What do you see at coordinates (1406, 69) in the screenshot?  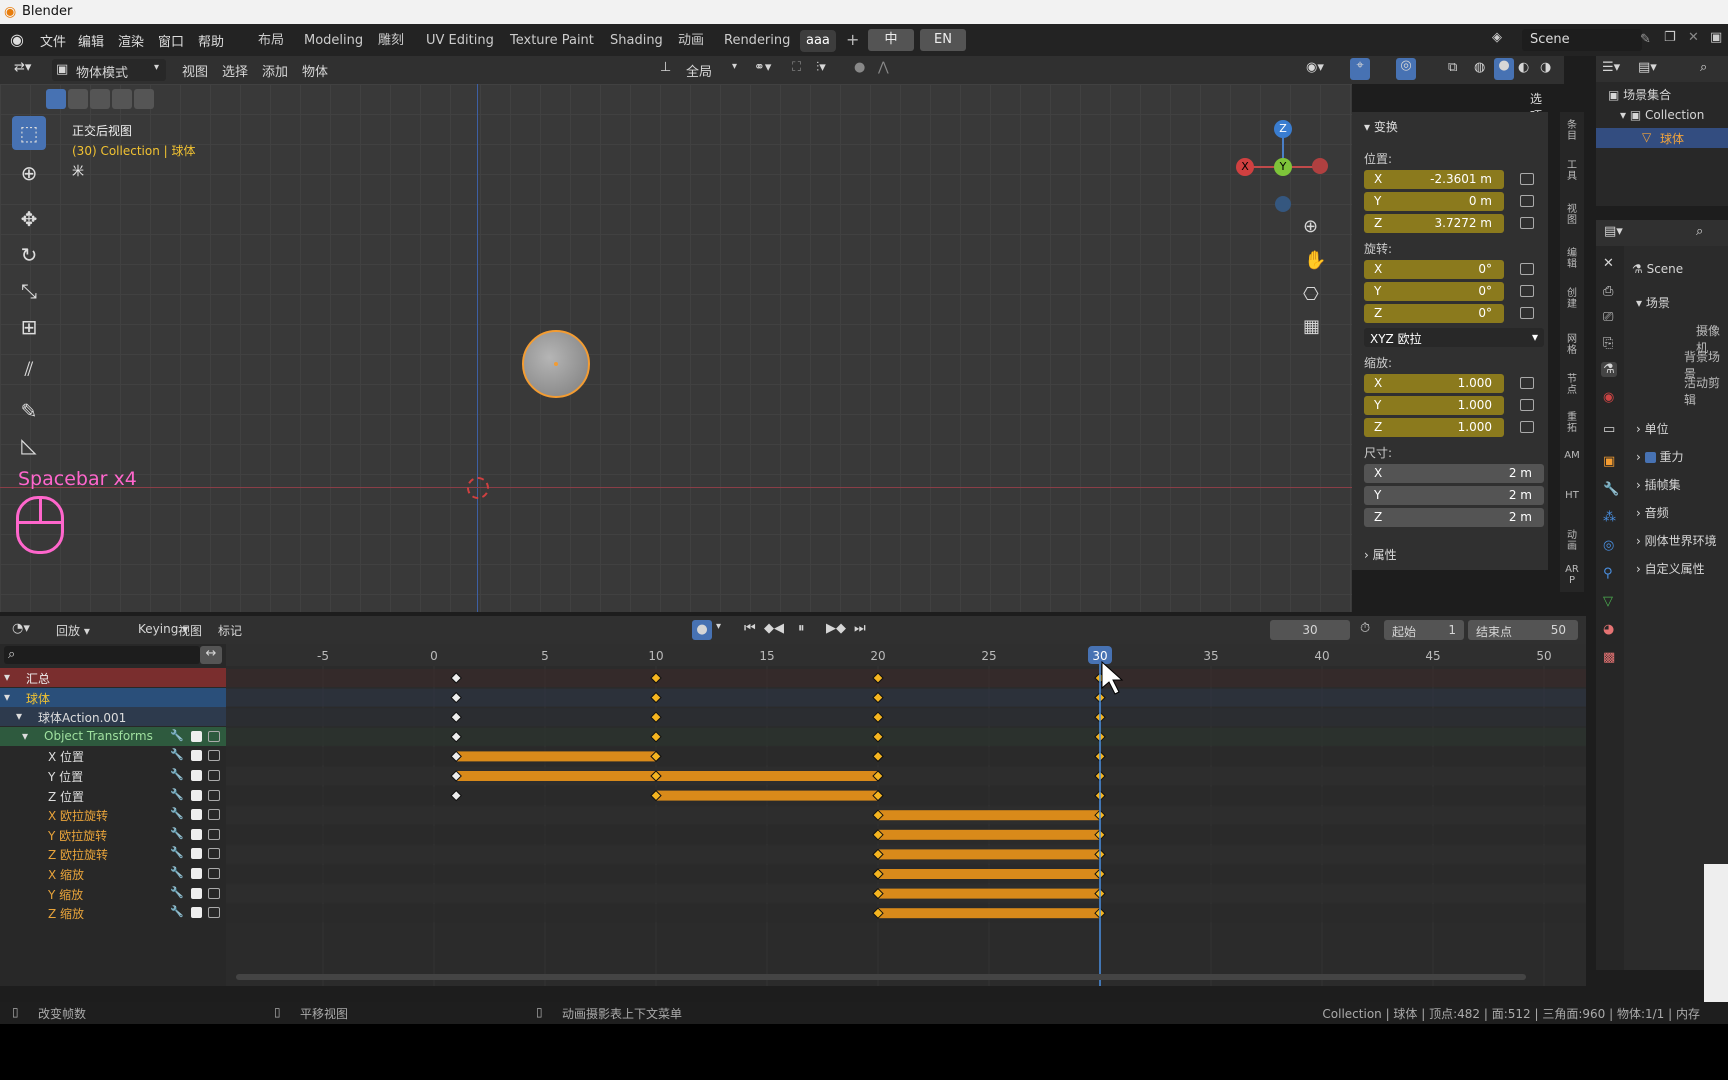 I see `overlay-toggle-icon: ◎` at bounding box center [1406, 69].